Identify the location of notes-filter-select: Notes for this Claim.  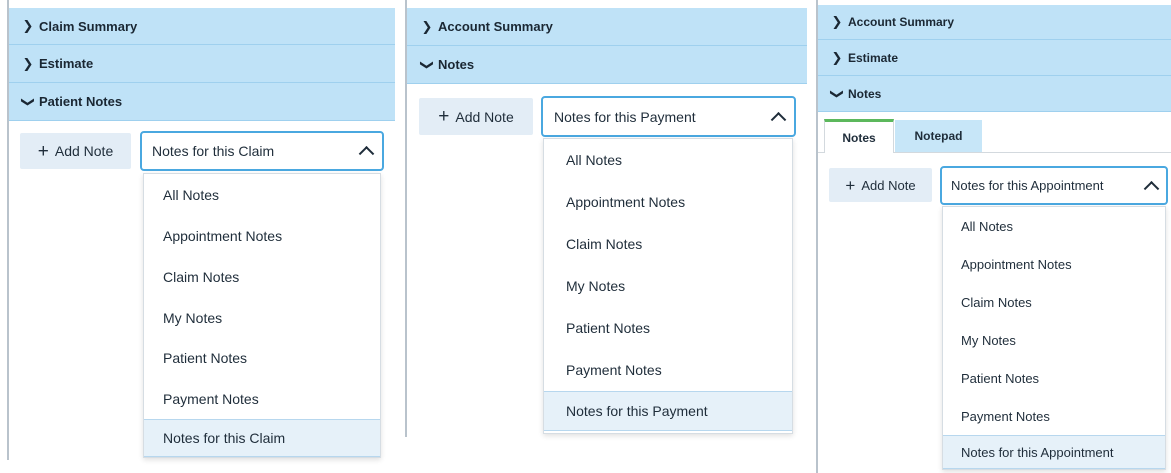
(262, 151).